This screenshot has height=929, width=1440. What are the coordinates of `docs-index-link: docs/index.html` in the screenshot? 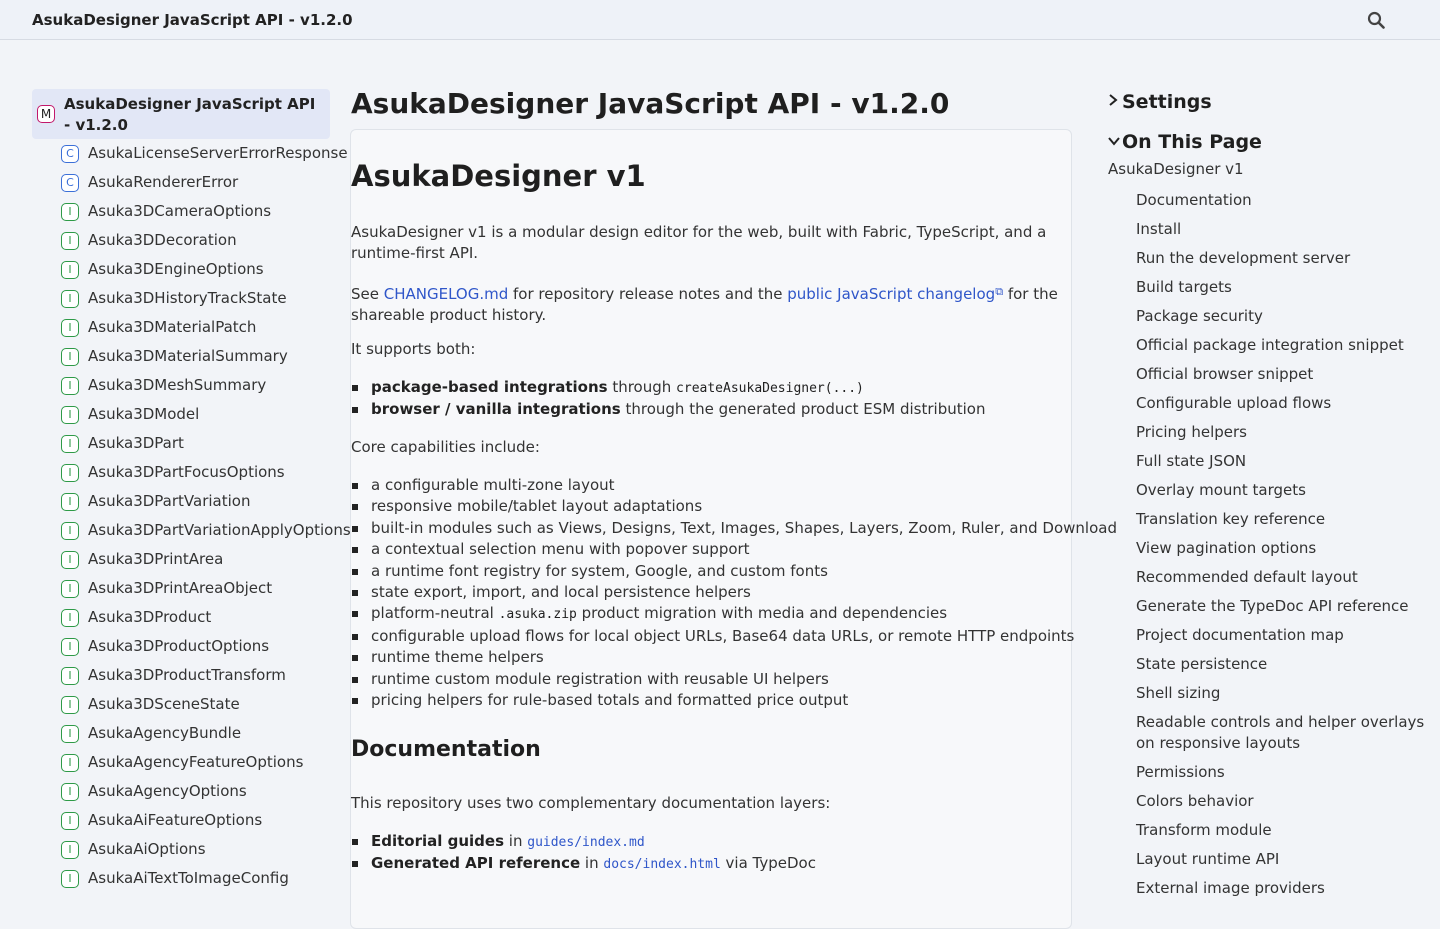 It's located at (661, 864).